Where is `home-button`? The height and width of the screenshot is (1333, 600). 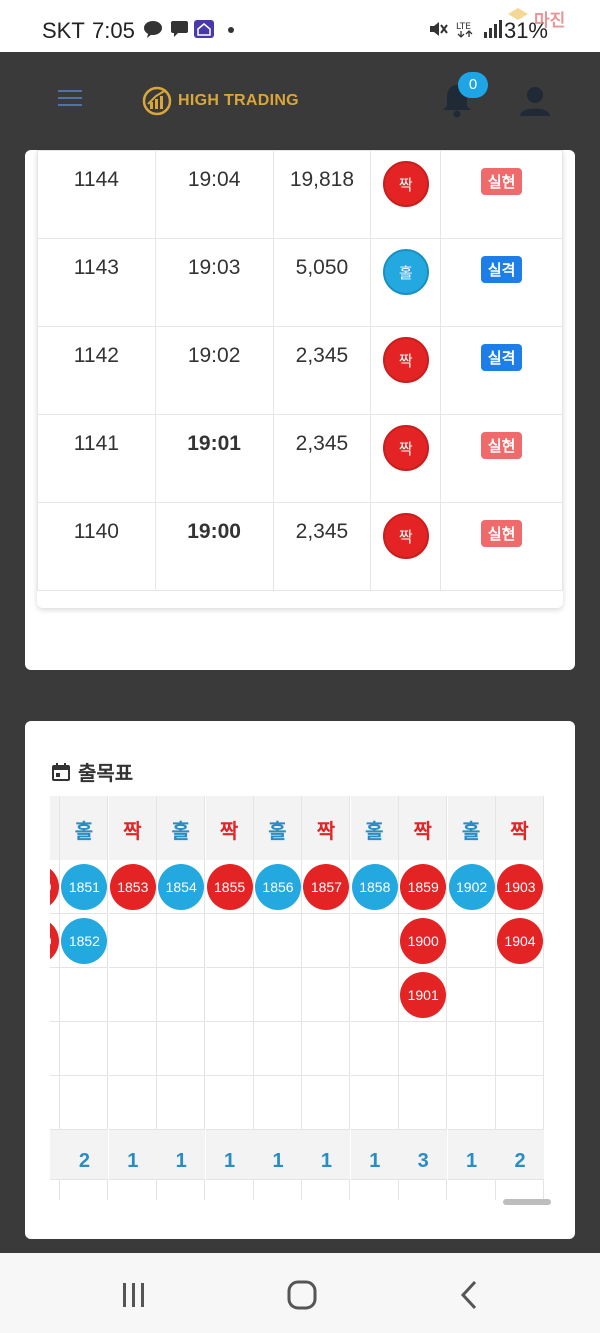
home-button is located at coordinates (302, 1295).